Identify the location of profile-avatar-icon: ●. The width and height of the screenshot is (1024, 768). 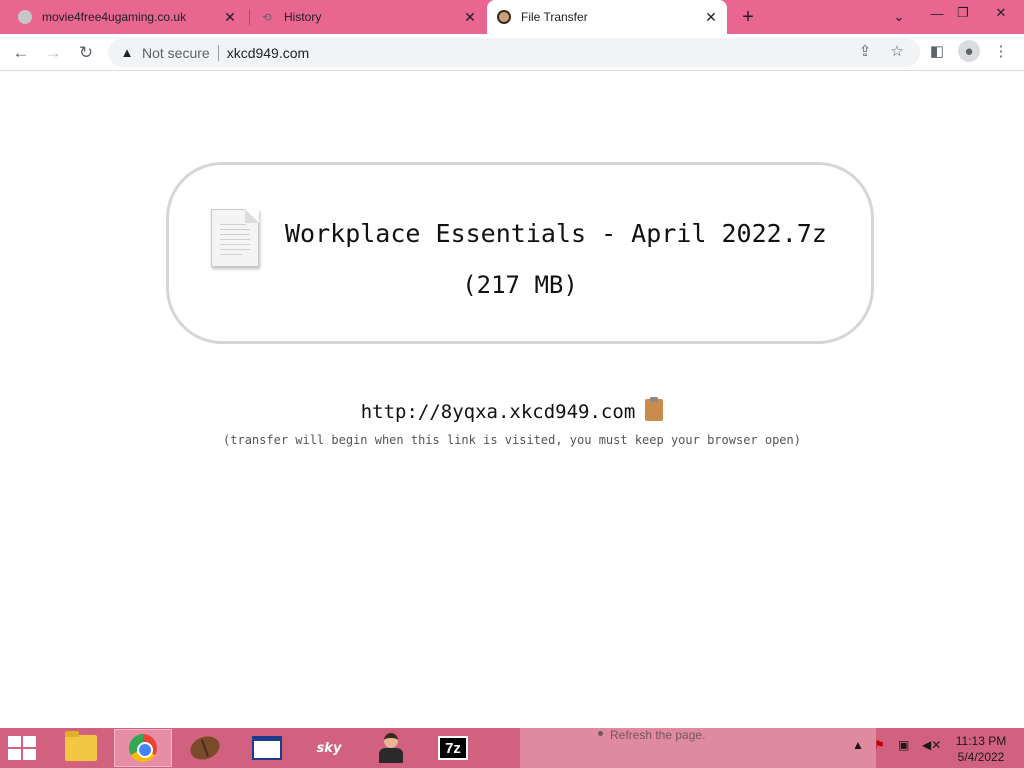
(969, 51).